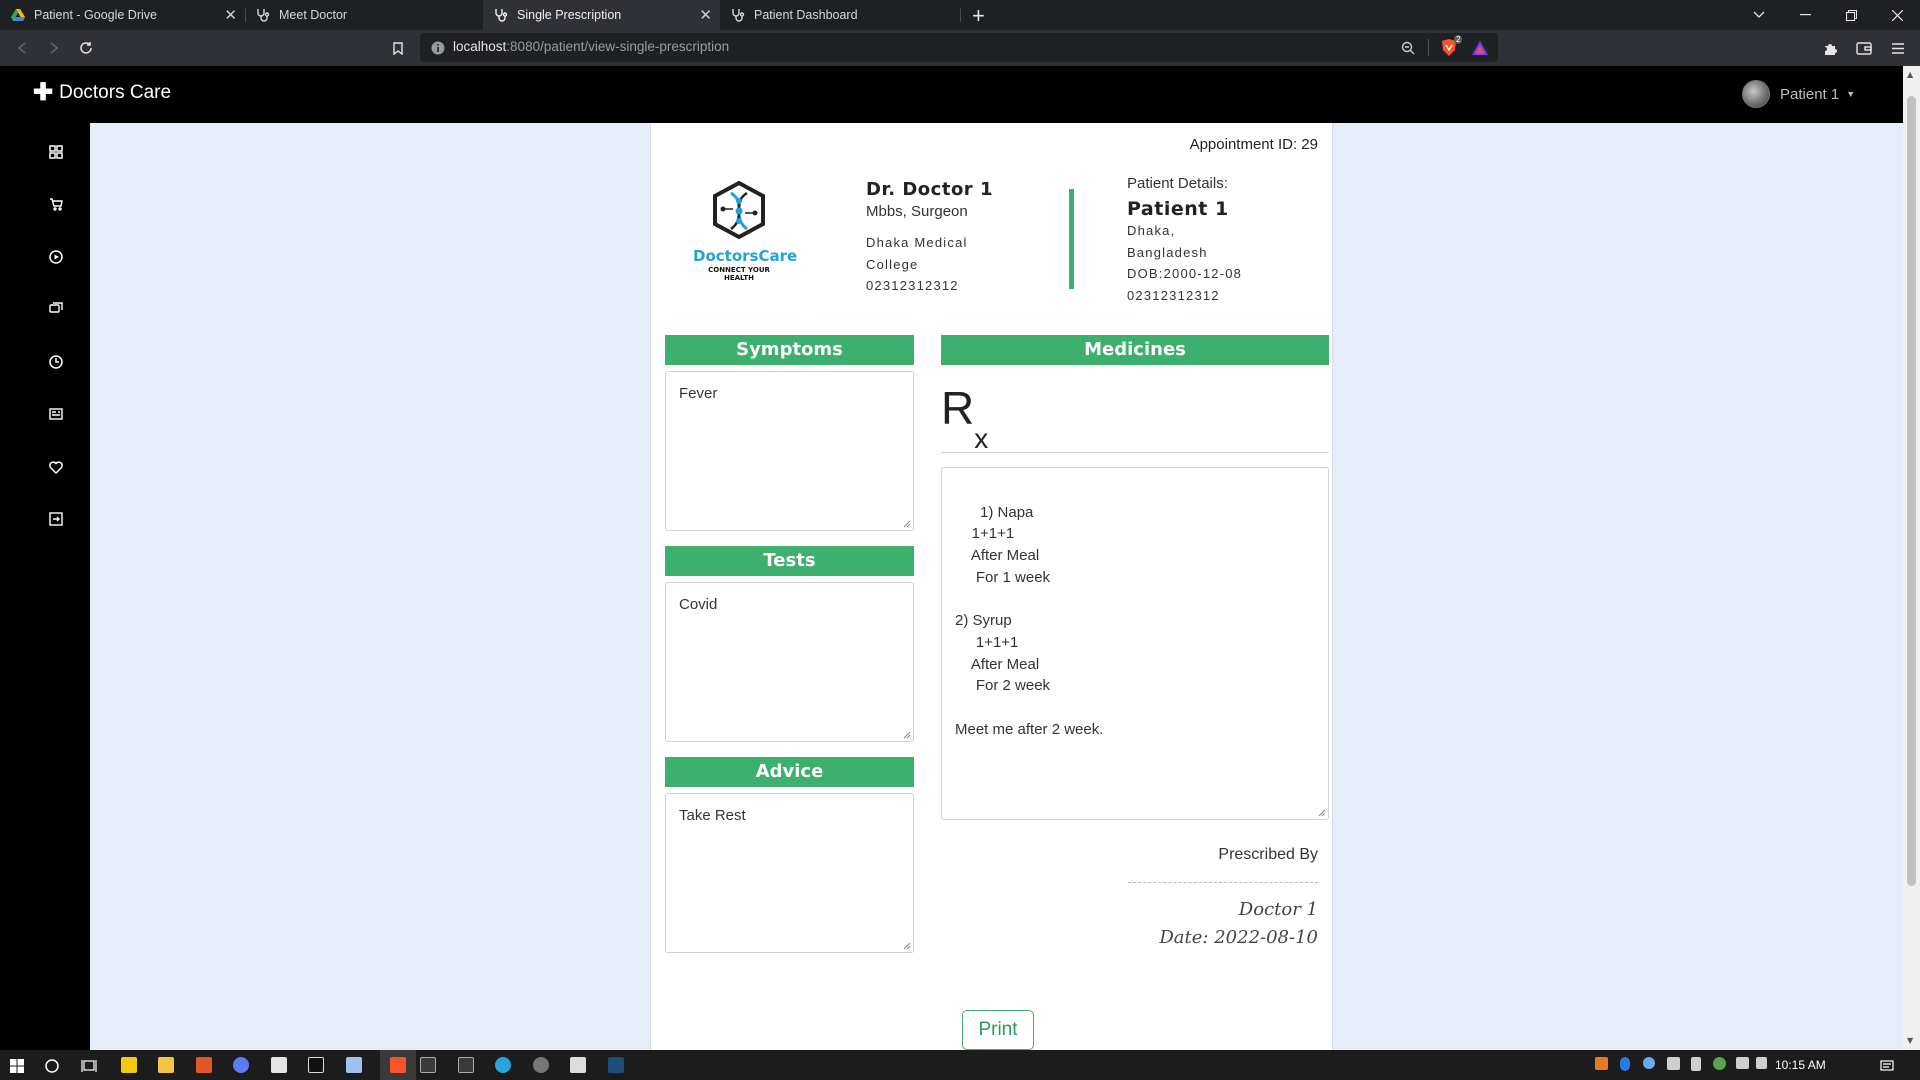  I want to click on logo-name: DoctorsCare, so click(745, 256).